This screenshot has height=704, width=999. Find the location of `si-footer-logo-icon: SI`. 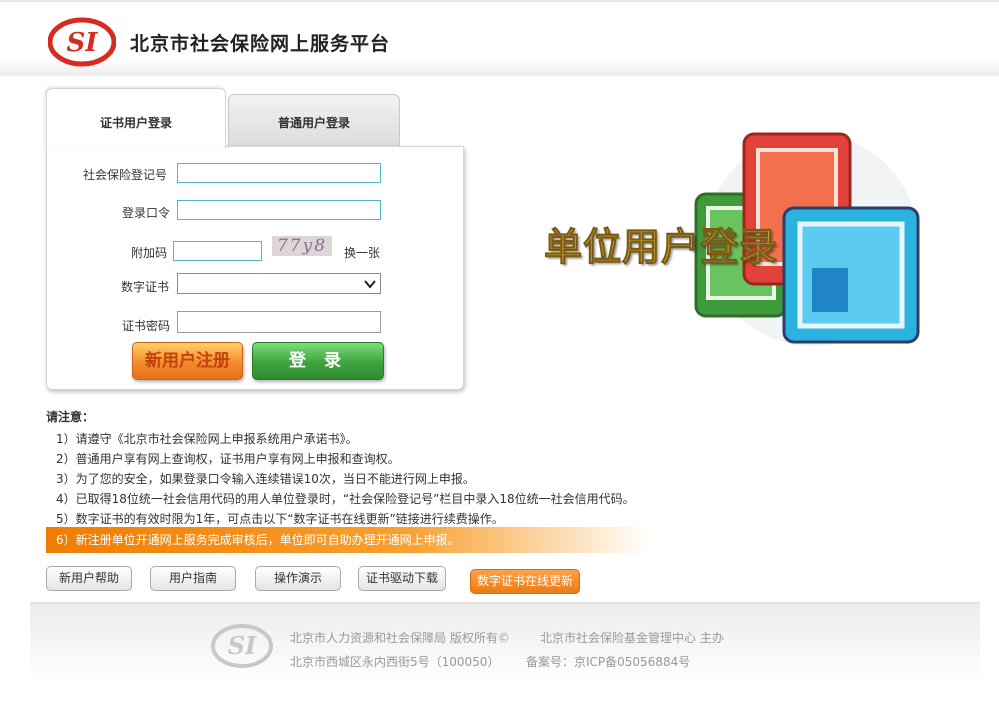

si-footer-logo-icon: SI is located at coordinates (242, 646).